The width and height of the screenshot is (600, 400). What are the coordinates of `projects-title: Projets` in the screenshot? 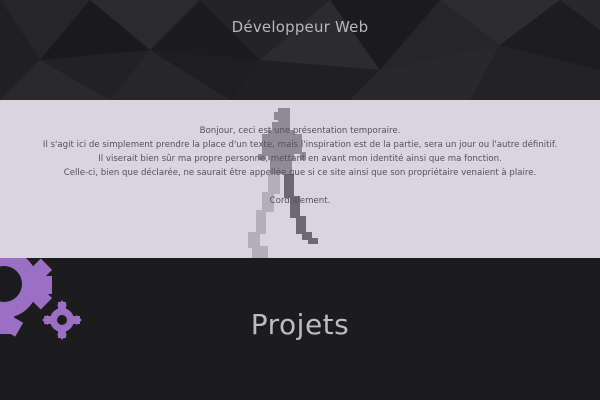 It's located at (300, 324).